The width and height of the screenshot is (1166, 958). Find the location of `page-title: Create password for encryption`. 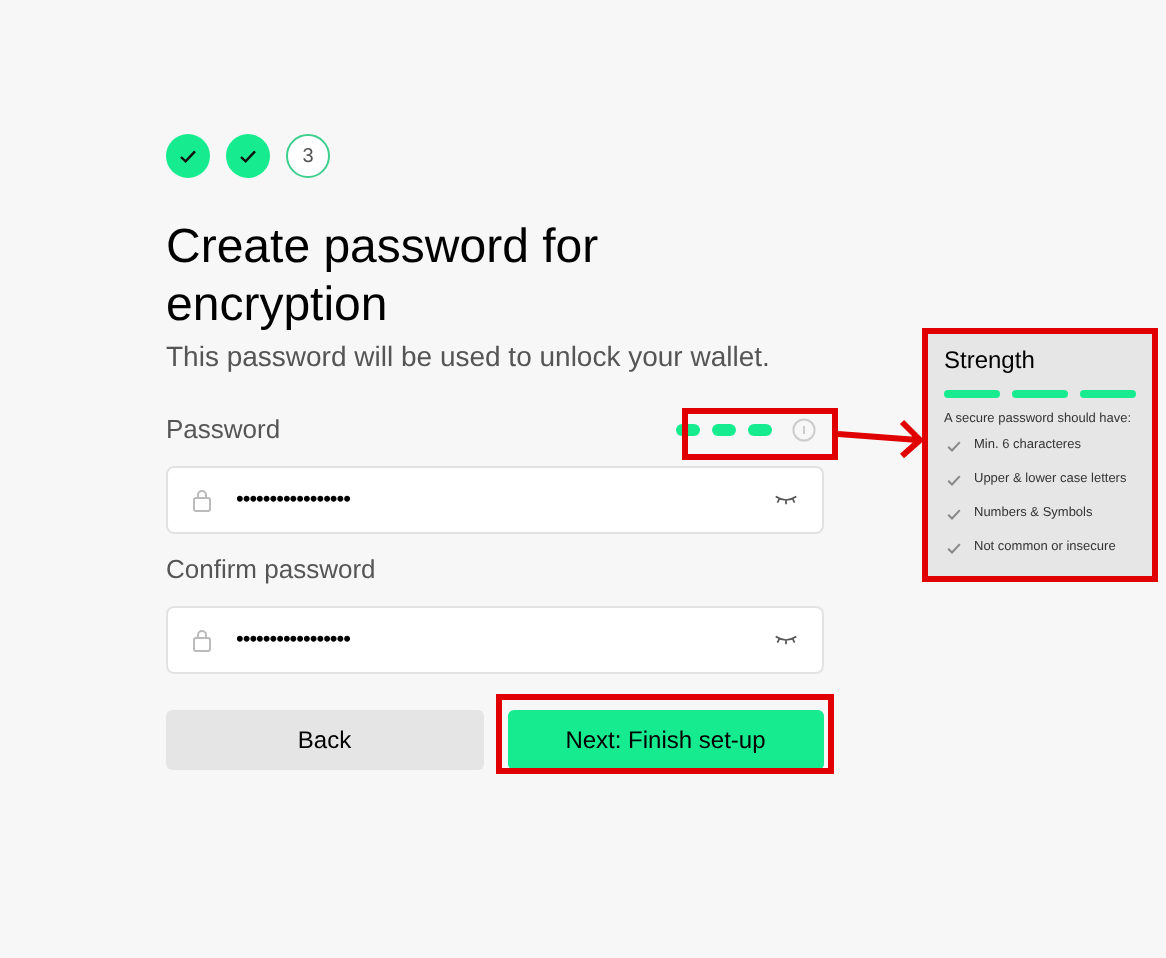

page-title: Create password for encryption is located at coordinates (383, 276).